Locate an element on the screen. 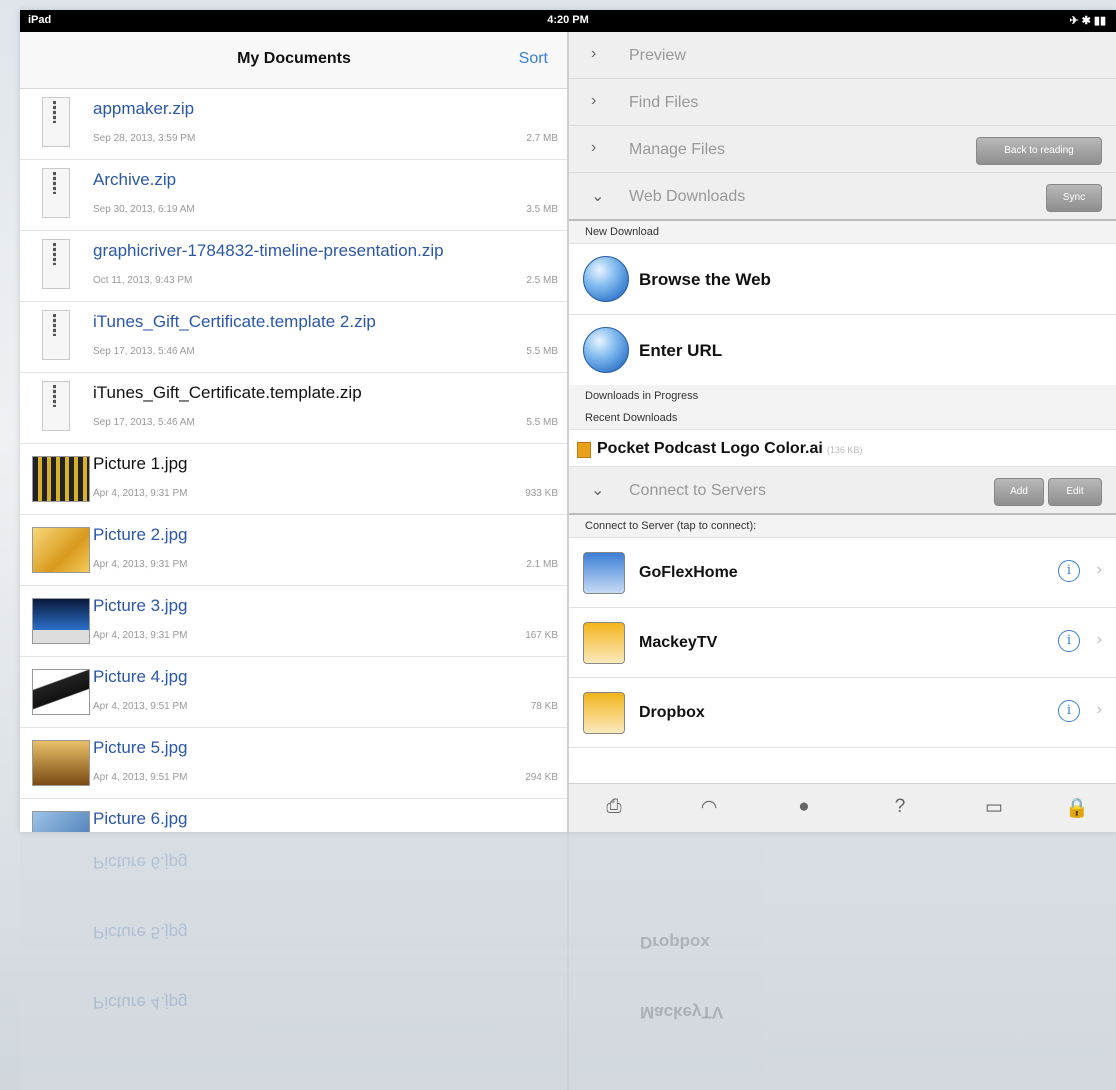  file-name: Archive.zip is located at coordinates (135, 179).